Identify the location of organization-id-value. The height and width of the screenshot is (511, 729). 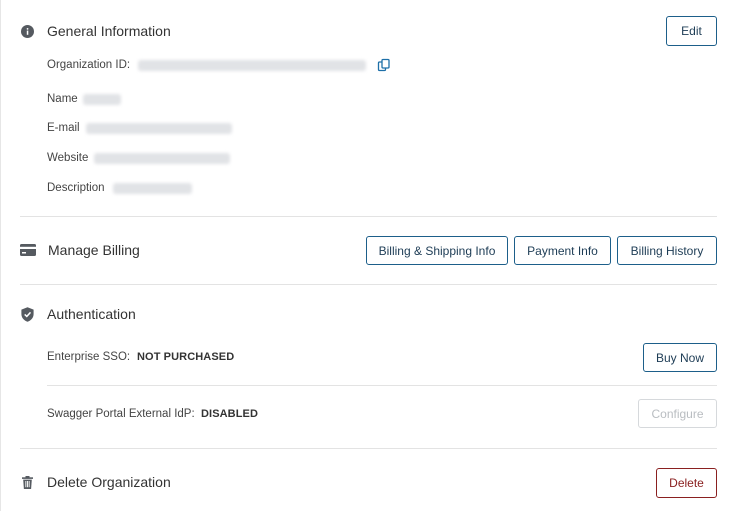
(252, 65).